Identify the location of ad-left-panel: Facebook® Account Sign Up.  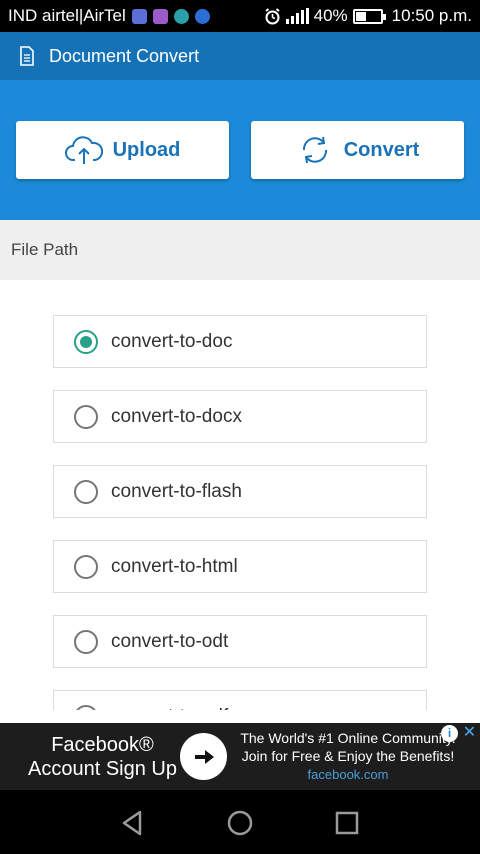
(102, 756).